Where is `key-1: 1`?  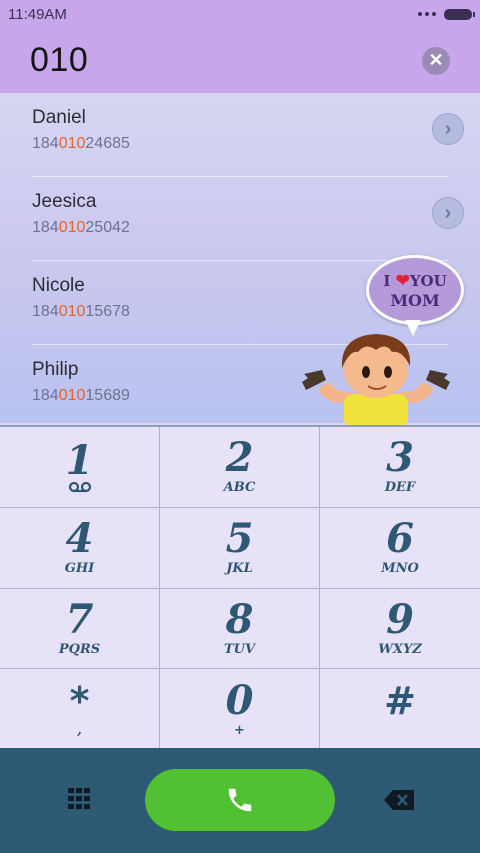
key-1: 1 is located at coordinates (80, 467).